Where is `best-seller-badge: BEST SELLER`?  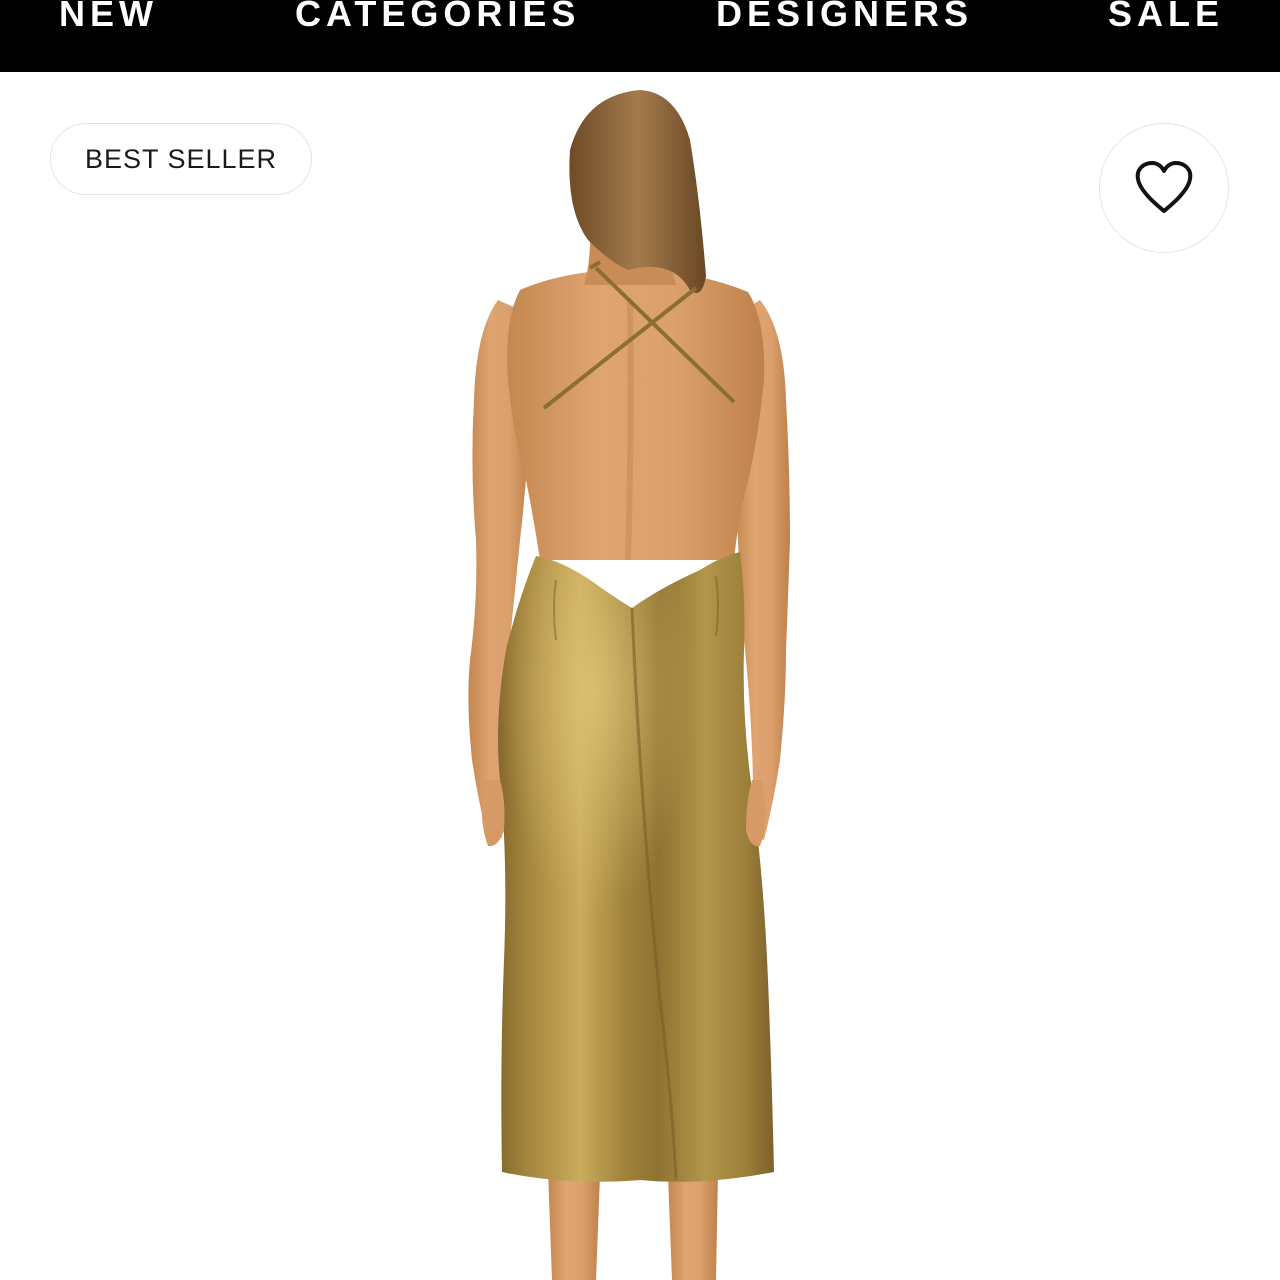
best-seller-badge: BEST SELLER is located at coordinates (181, 159).